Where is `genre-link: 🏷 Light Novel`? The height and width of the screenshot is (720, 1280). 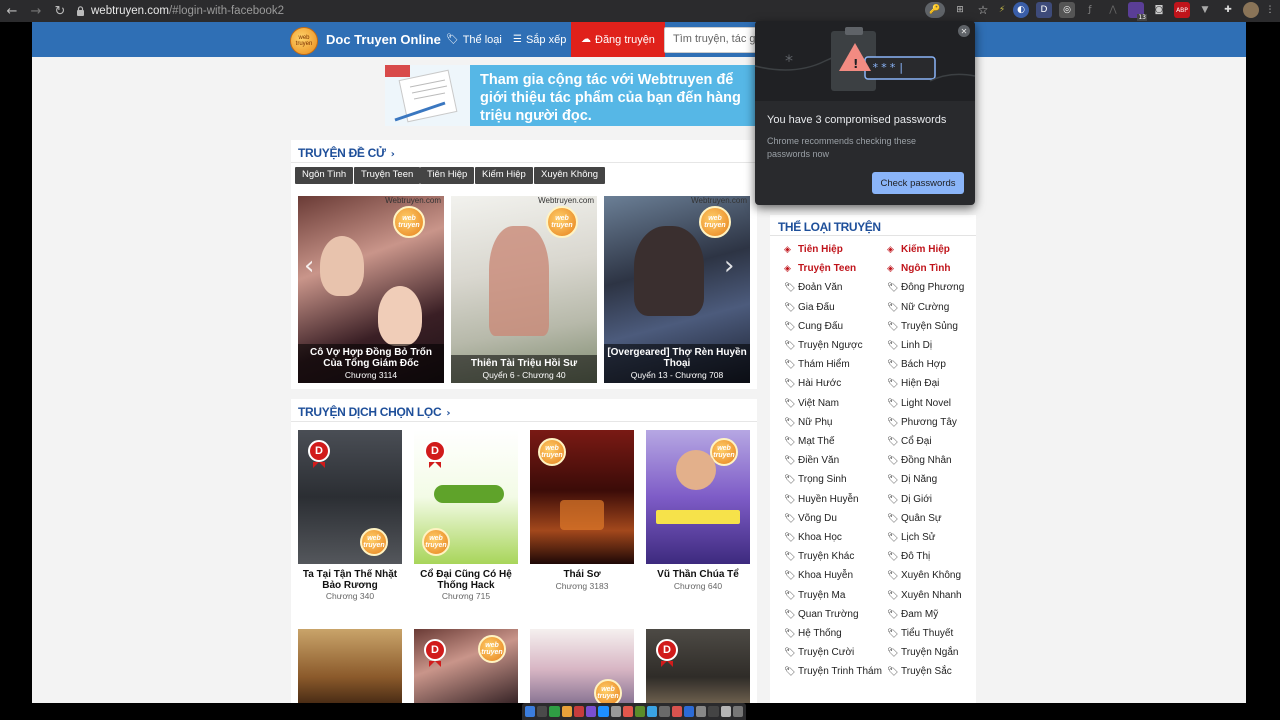
genre-link: 🏷 Light Novel is located at coordinates (937, 404).